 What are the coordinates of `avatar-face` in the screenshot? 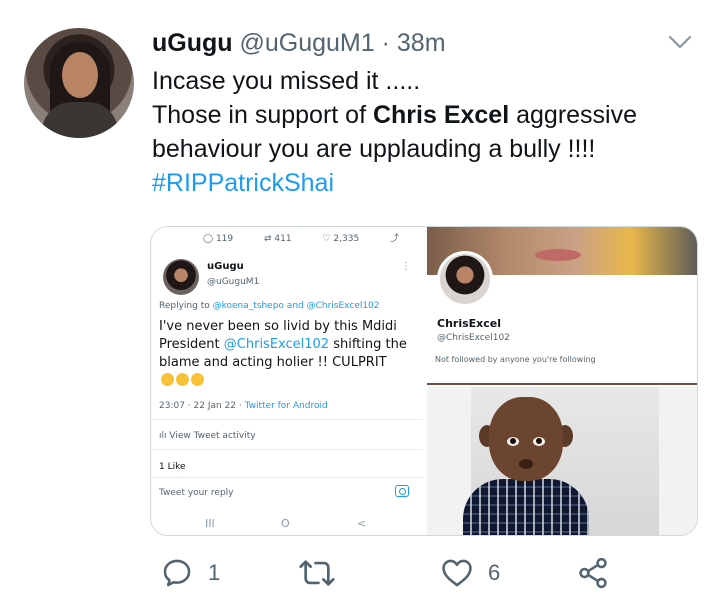 It's located at (80, 75).